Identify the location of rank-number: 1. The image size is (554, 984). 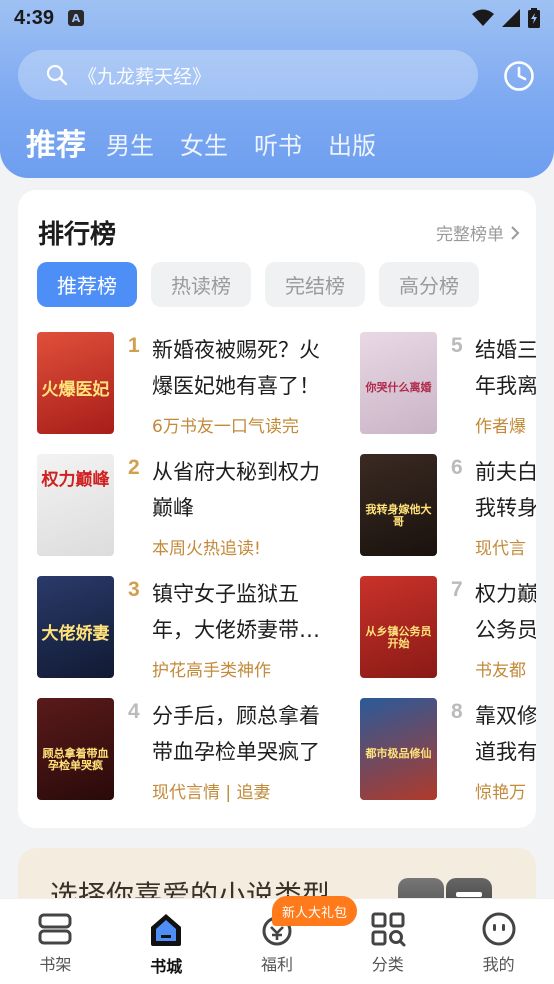
(134, 345).